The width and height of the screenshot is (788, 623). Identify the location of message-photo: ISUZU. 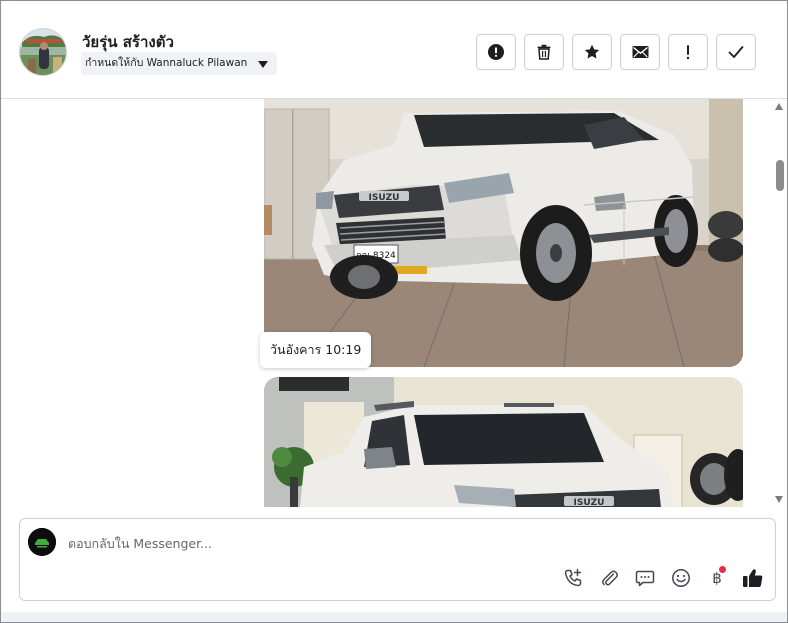
(503, 442).